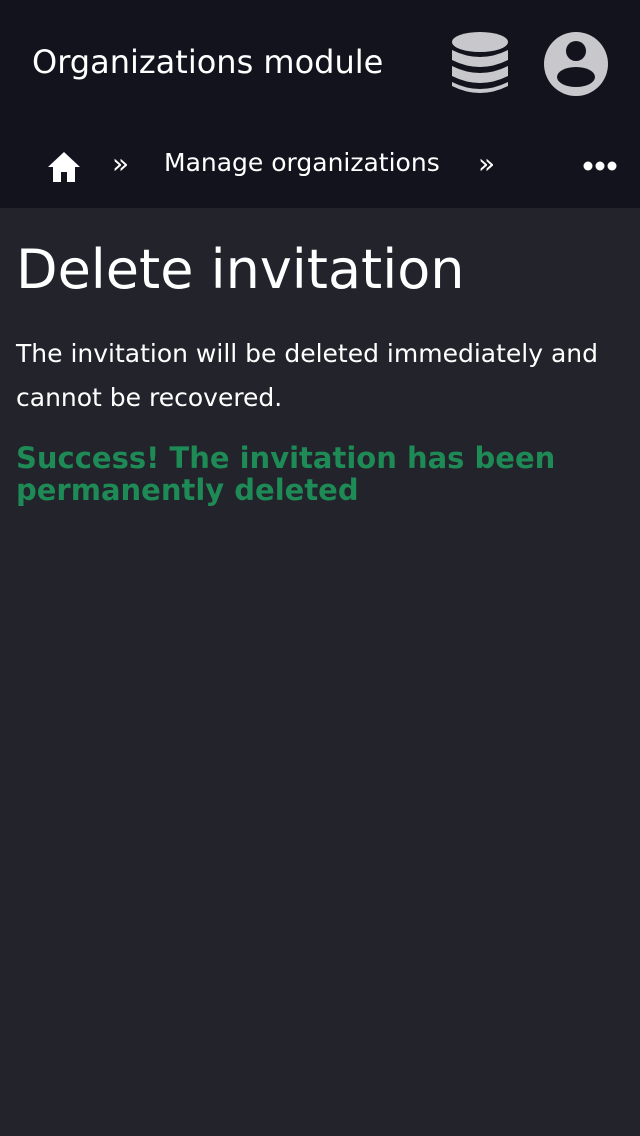 This screenshot has height=1136, width=640. I want to click on breadcrumb: » Manage organizations », so click(320, 166).